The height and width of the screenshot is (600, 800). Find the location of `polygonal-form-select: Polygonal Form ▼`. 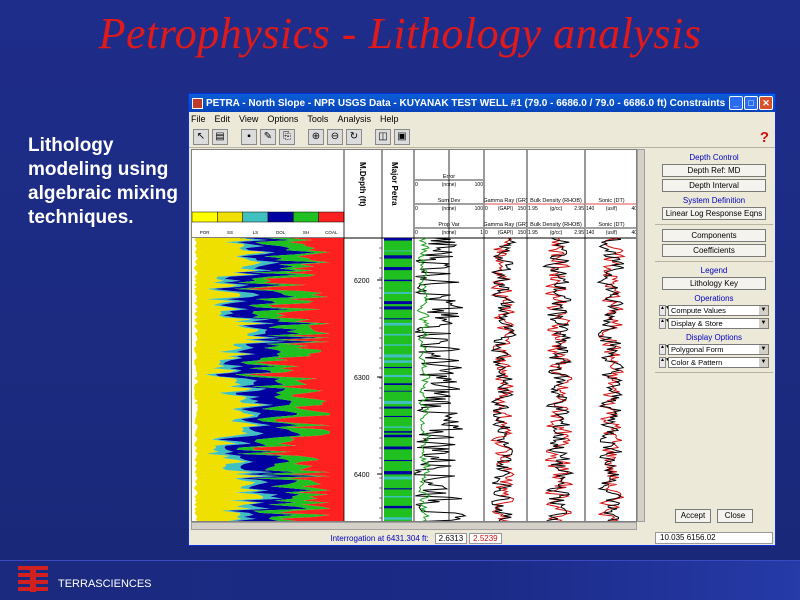

polygonal-form-select: Polygonal Form ▼ is located at coordinates (718, 349).